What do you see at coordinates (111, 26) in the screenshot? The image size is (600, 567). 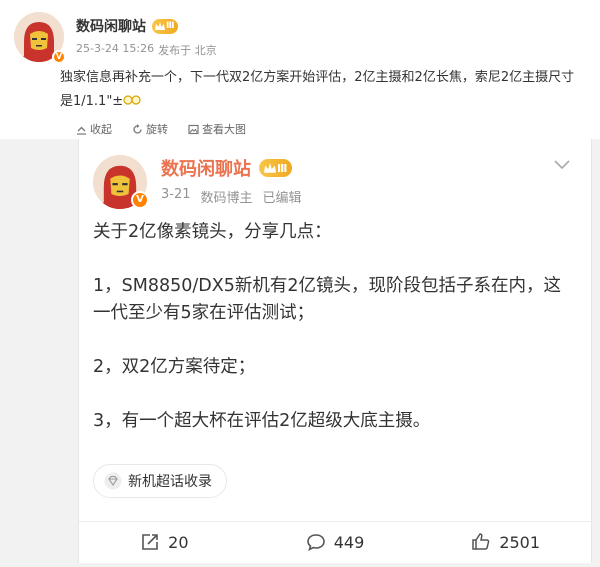 I see `author-name: 数码闲聊站` at bounding box center [111, 26].